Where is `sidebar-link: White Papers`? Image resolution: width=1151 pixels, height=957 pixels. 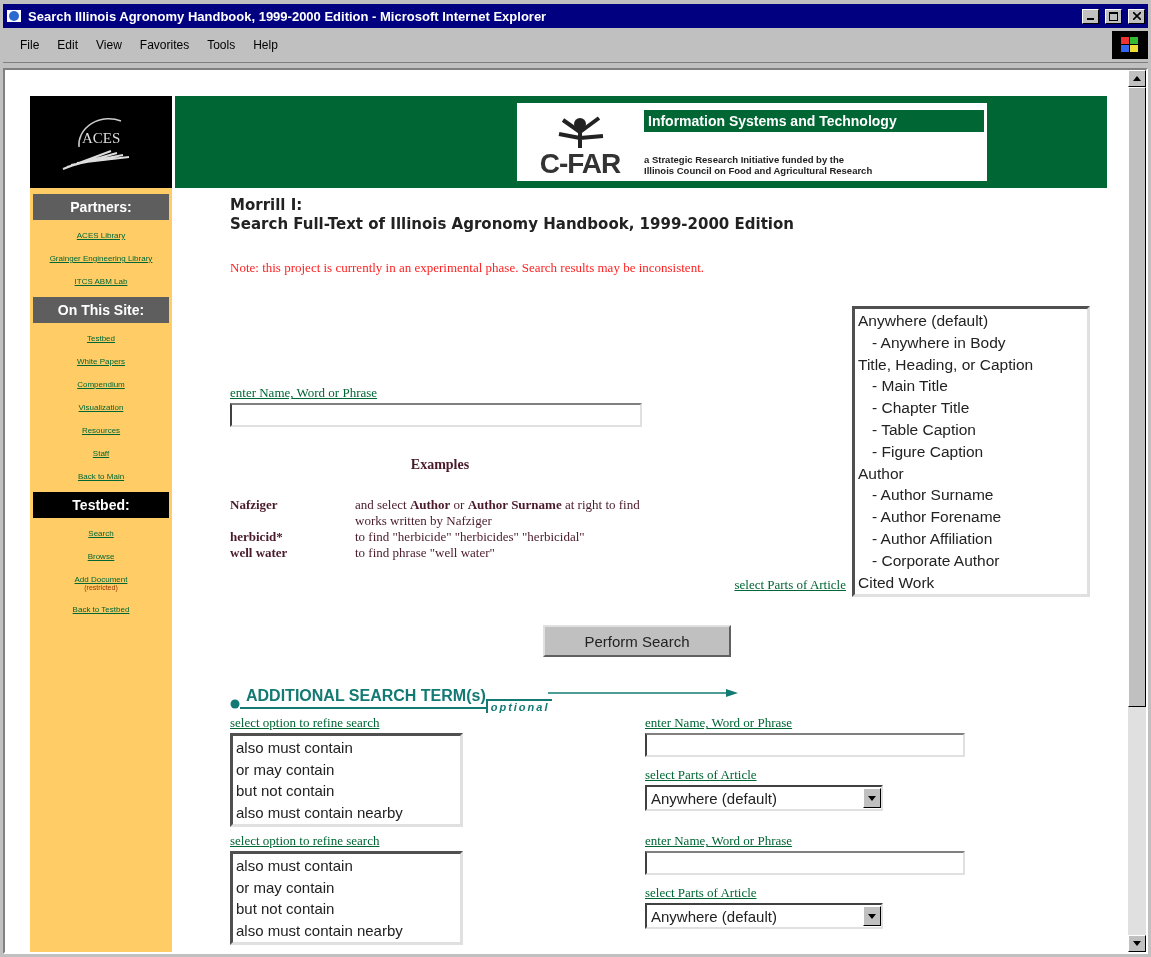
sidebar-link: White Papers is located at coordinates (101, 361).